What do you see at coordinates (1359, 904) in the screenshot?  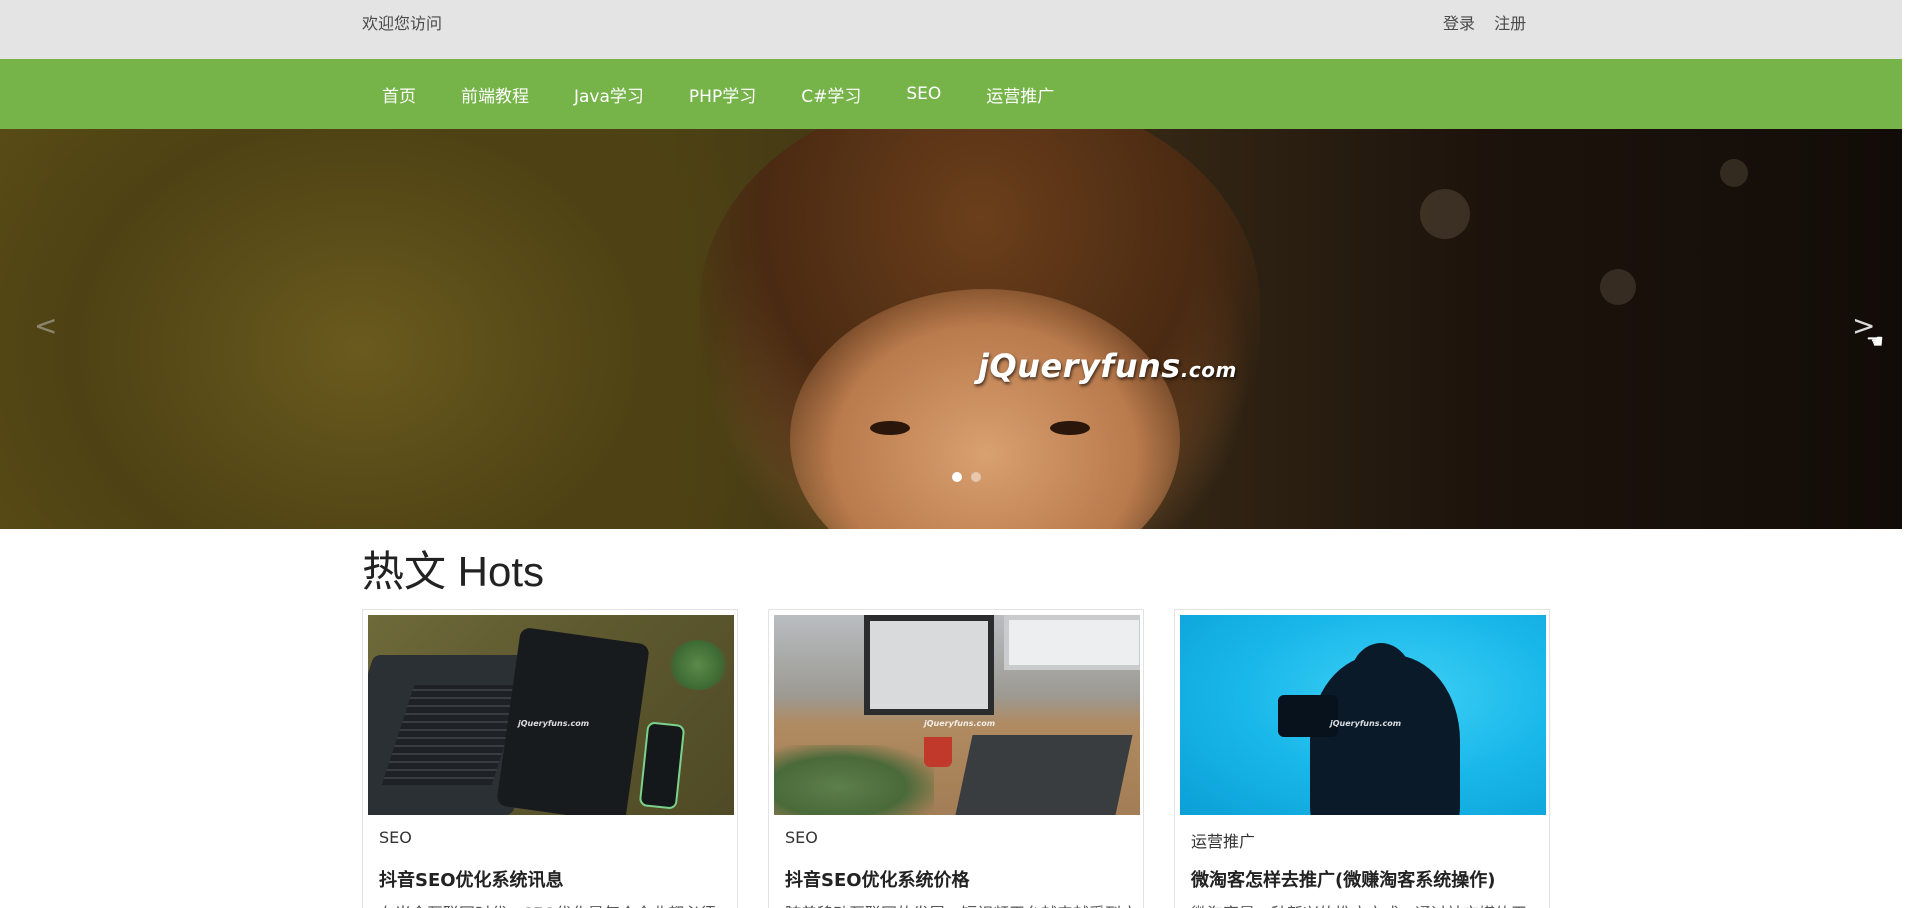 I see `article-excerpt: 微淘客是一种新兴的推广方式，通过社交媒体平` at bounding box center [1359, 904].